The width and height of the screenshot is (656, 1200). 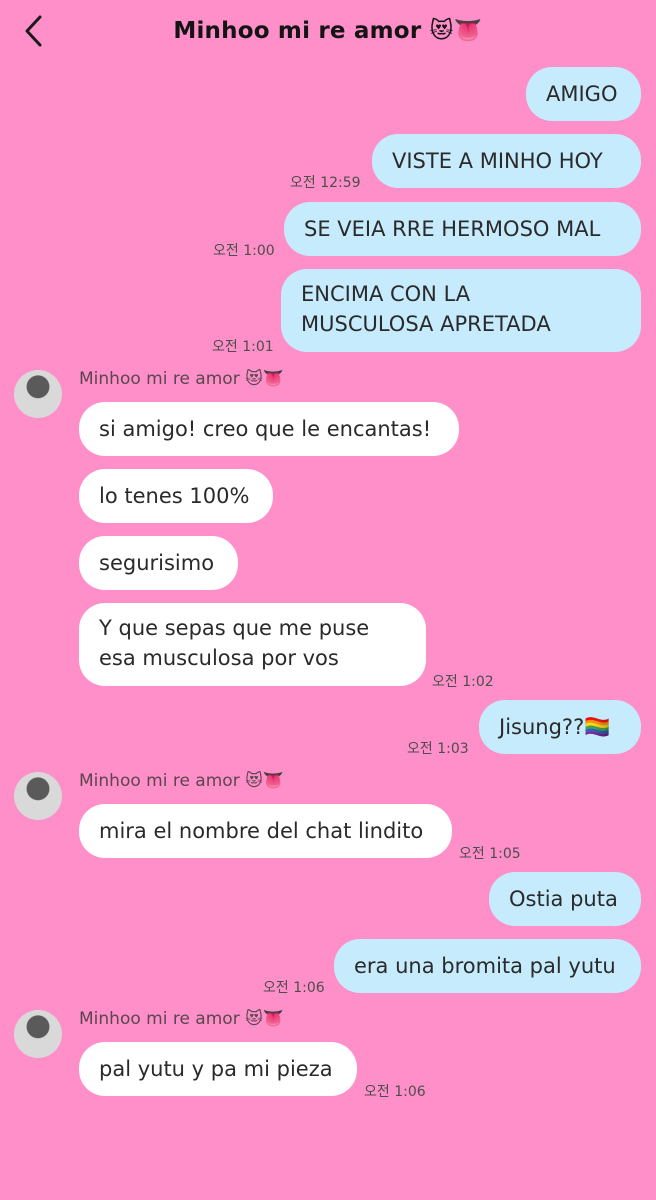 I want to click on chat-header: Minhoo mi re amor 😻👅, so click(x=328, y=32).